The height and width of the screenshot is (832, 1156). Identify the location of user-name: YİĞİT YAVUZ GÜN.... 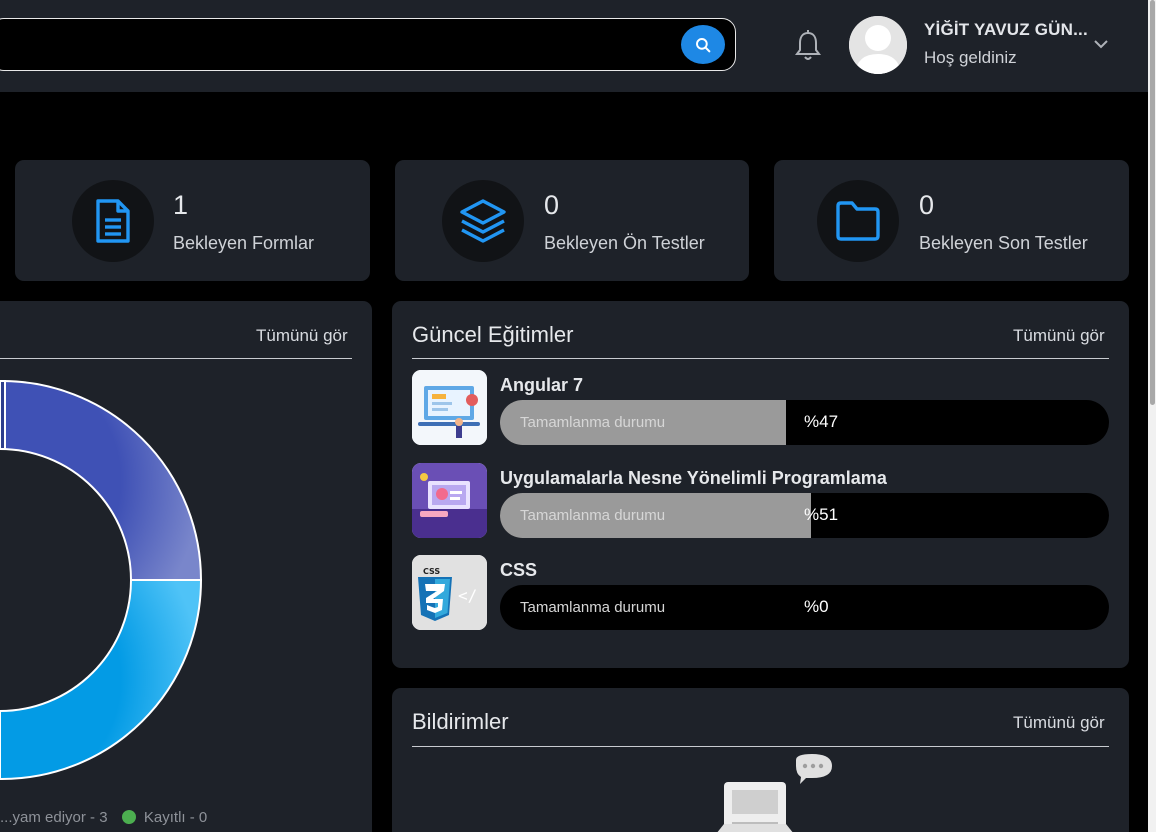
(1006, 30).